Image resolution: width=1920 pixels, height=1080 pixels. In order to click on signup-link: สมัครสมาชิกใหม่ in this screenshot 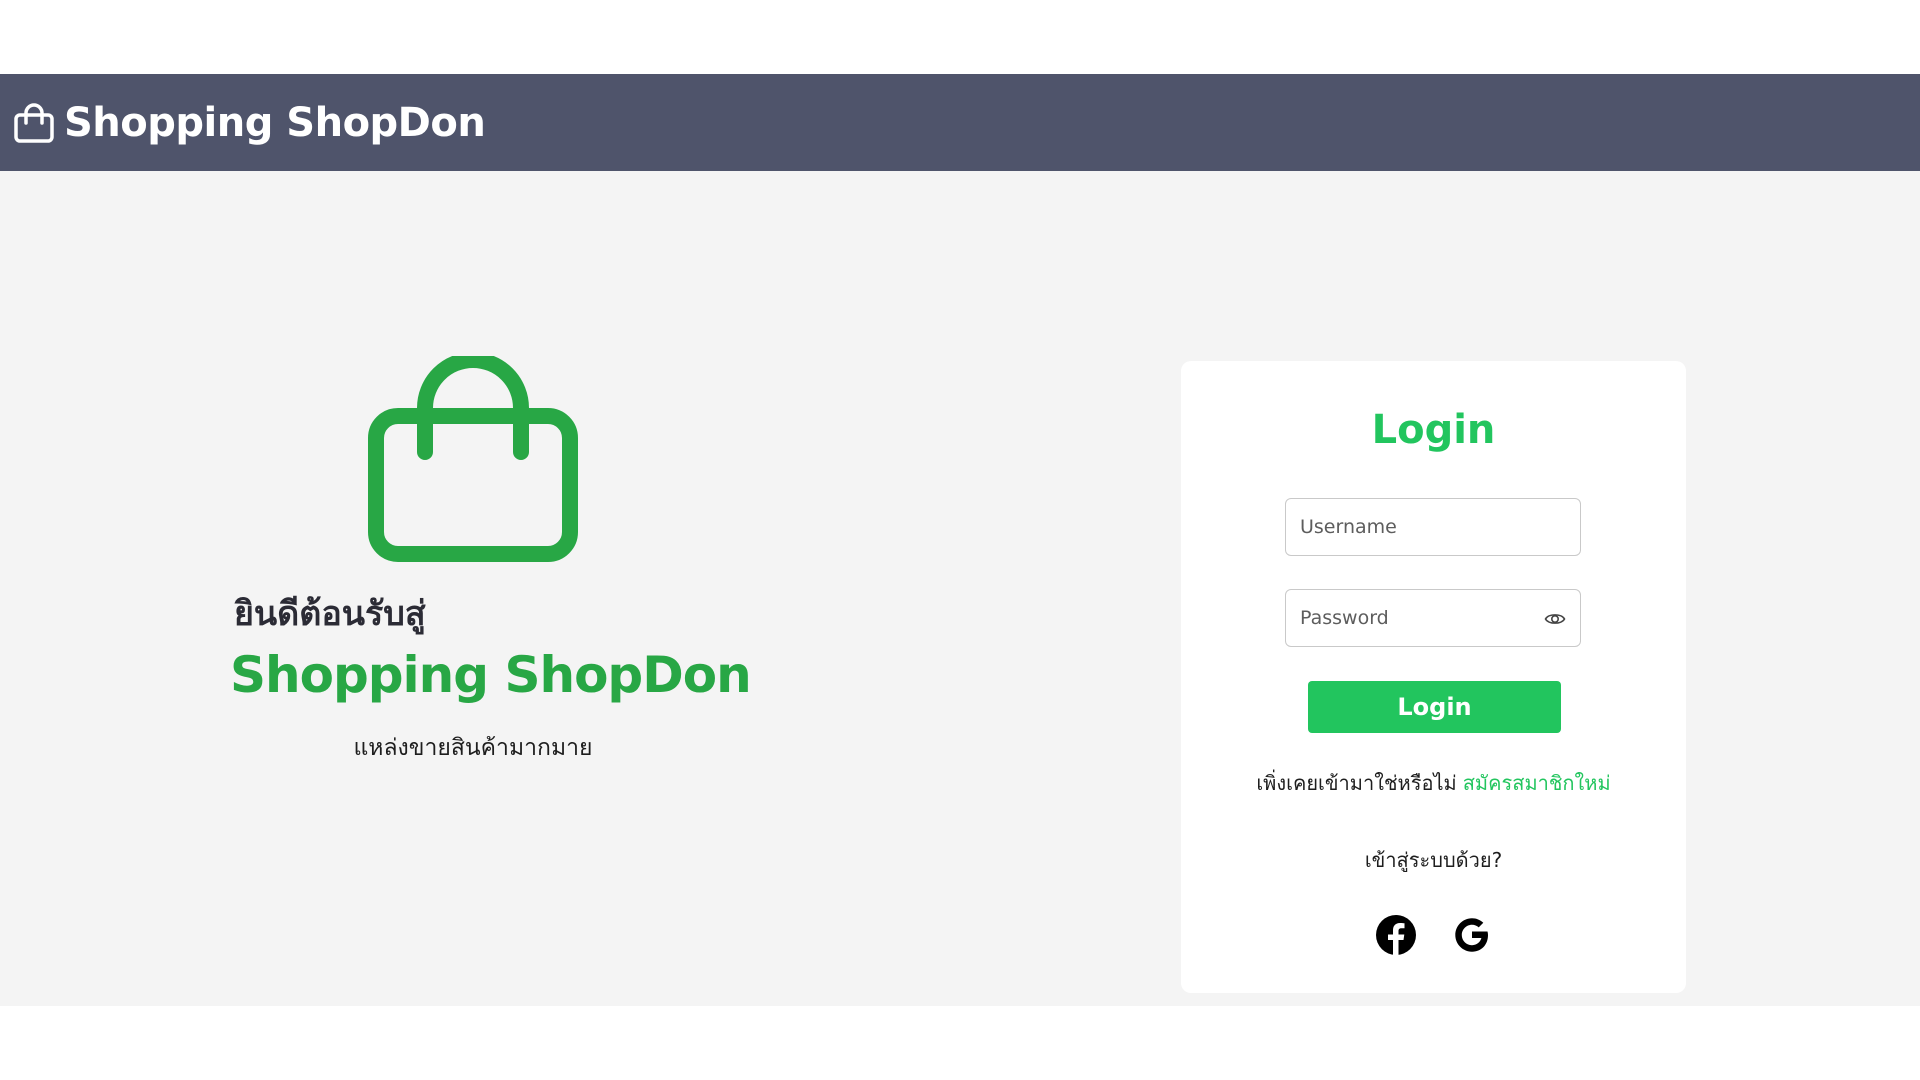, I will do `click(1537, 783)`.